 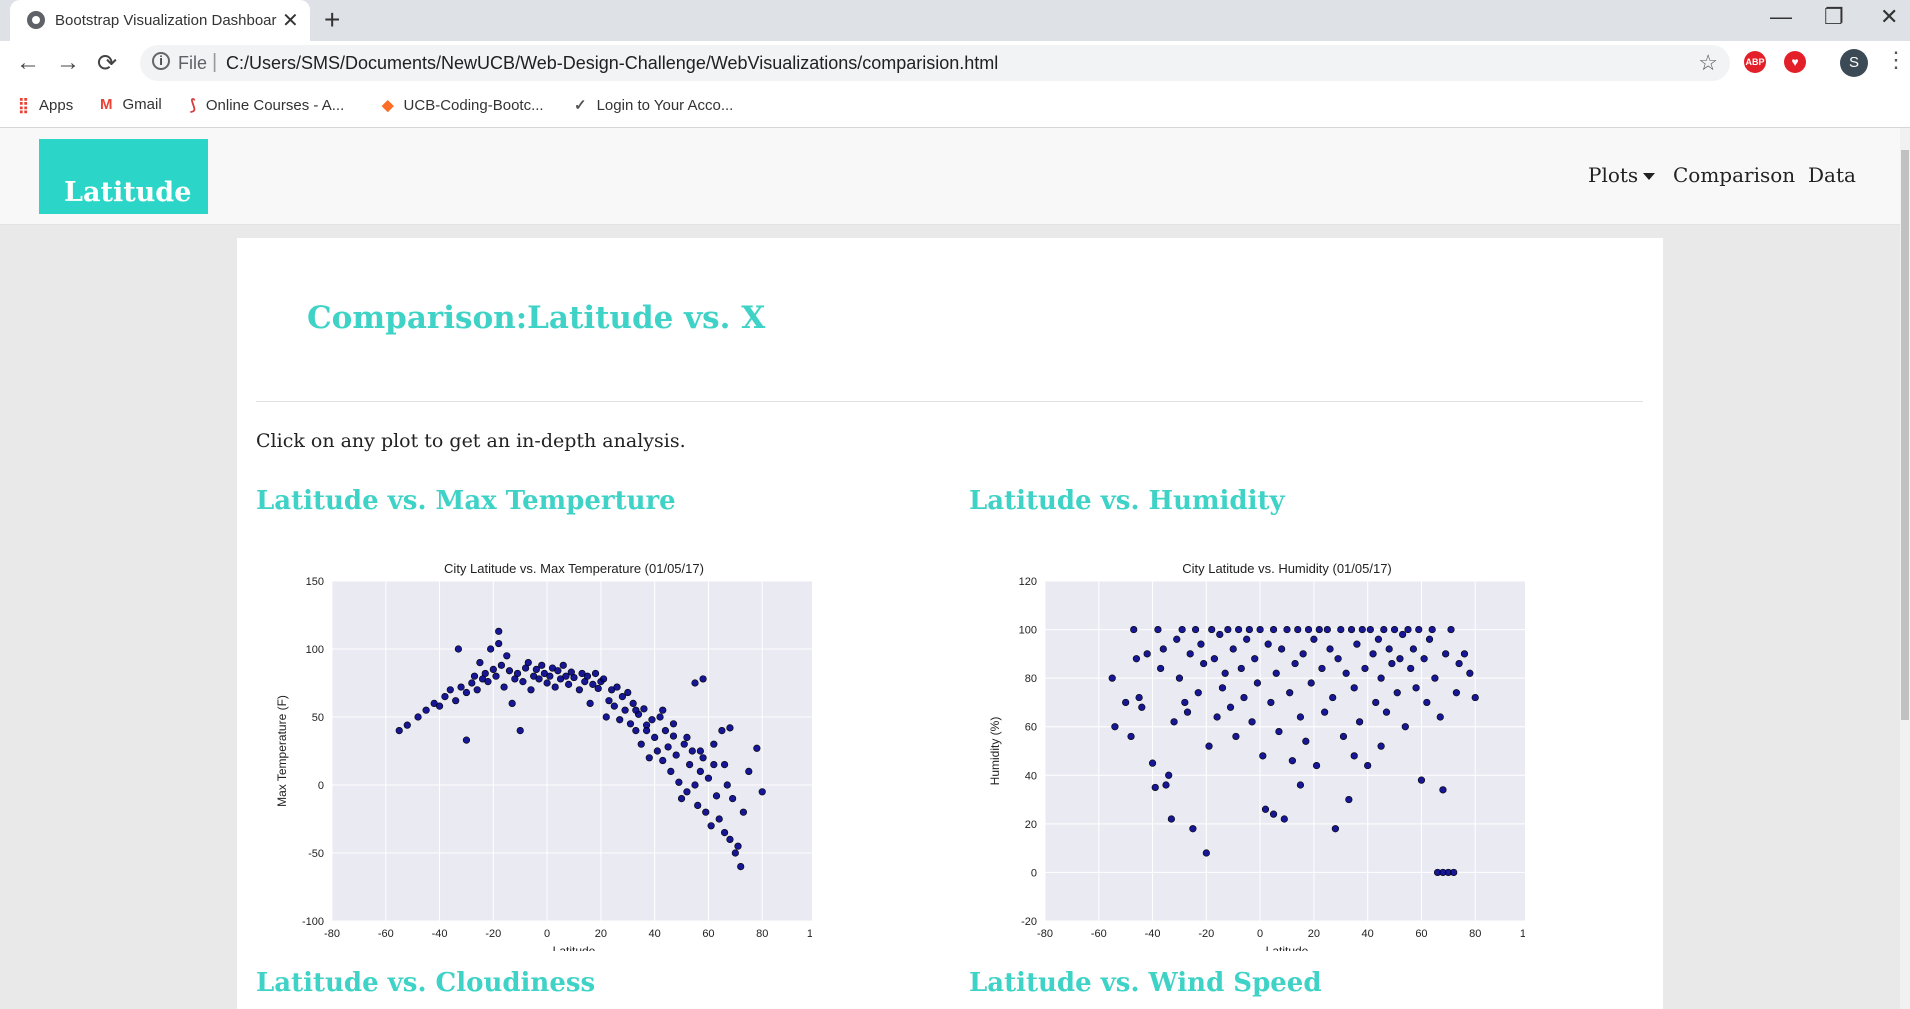 I want to click on shield-extension-icon: ♥, so click(x=1795, y=62).